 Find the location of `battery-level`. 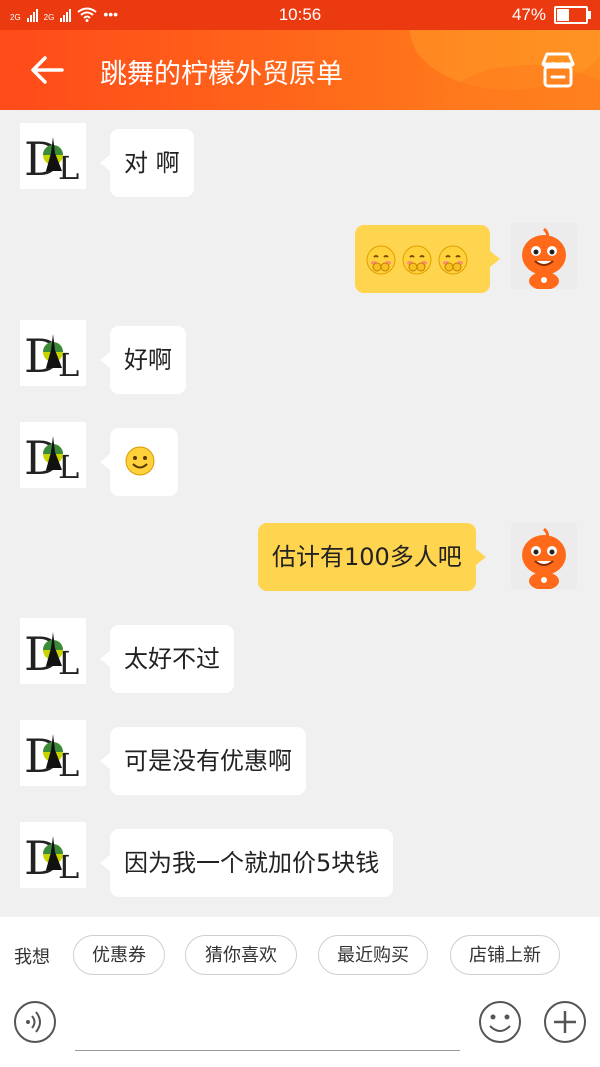

battery-level is located at coordinates (563, 15).